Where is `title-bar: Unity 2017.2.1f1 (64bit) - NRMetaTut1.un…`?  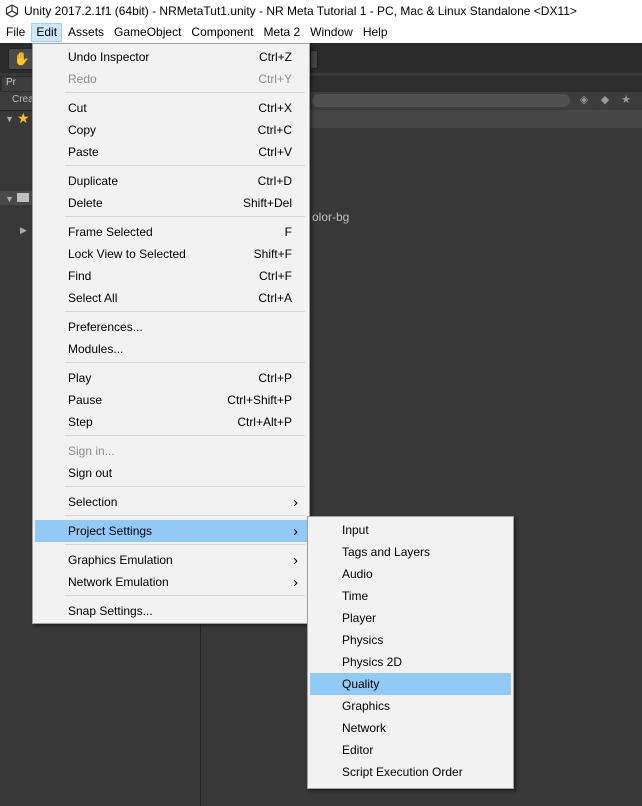
title-bar: Unity 2017.2.1f1 (64bit) - NRMetaTut1.un… is located at coordinates (321, 11).